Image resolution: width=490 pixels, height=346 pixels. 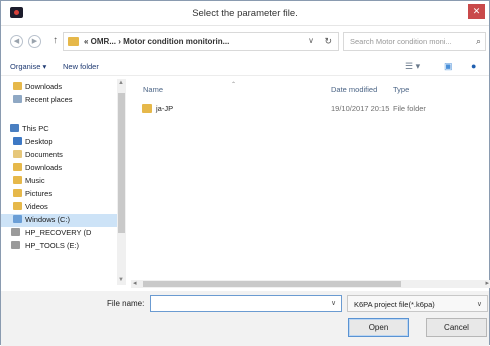 I want to click on nav-item-music: Music, so click(x=60, y=181).